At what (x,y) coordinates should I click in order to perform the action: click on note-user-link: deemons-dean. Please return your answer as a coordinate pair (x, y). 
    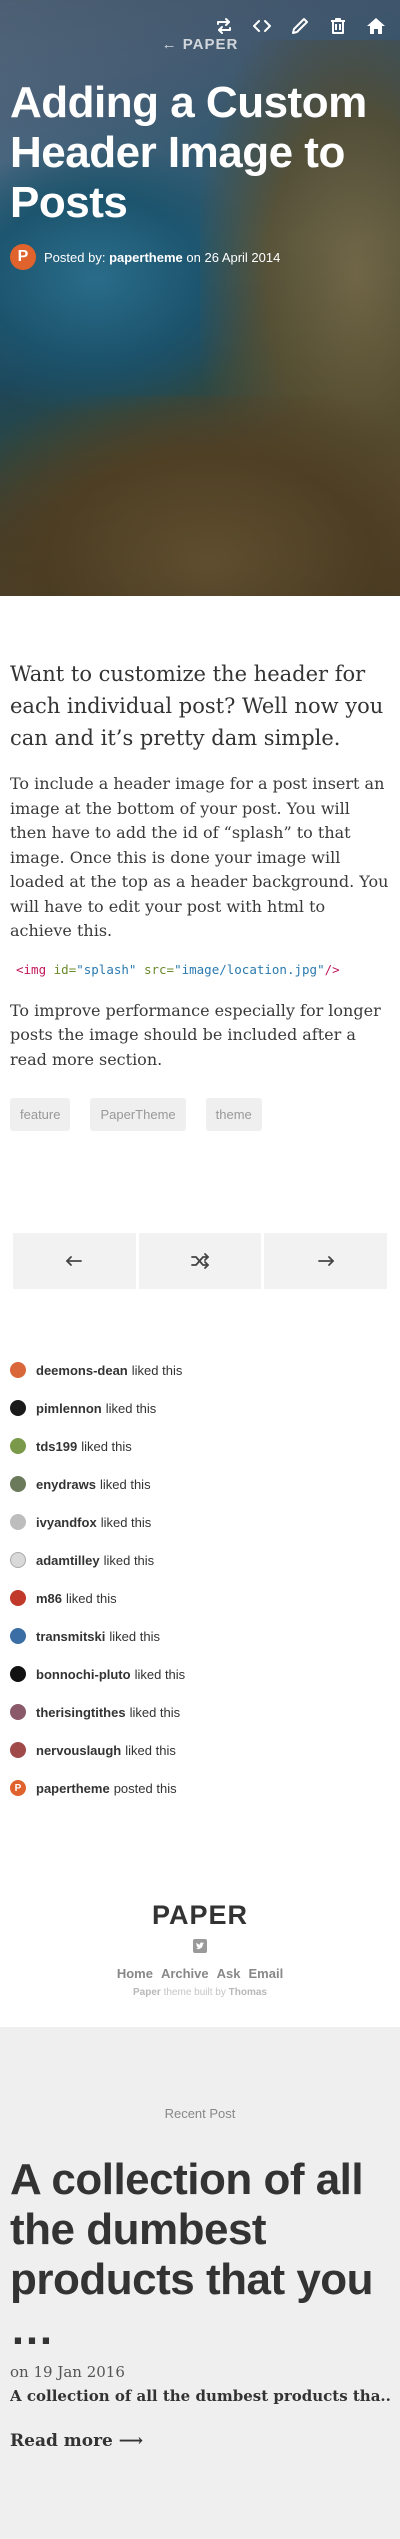
    Looking at the image, I should click on (82, 1370).